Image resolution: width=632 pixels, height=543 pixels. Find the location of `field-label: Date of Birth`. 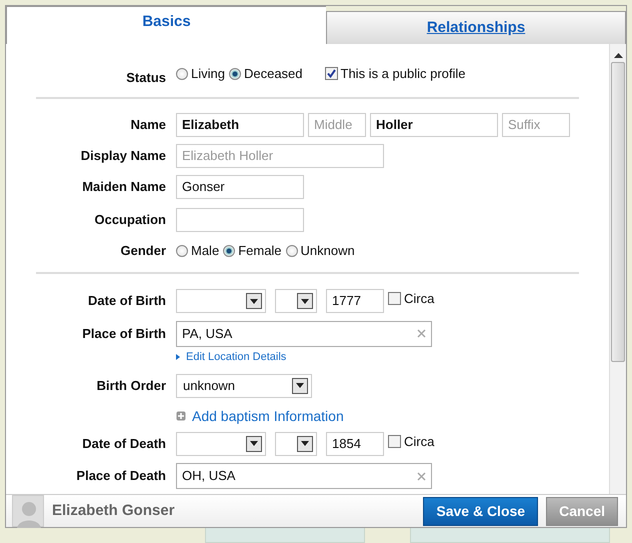

field-label: Date of Birth is located at coordinates (127, 301).